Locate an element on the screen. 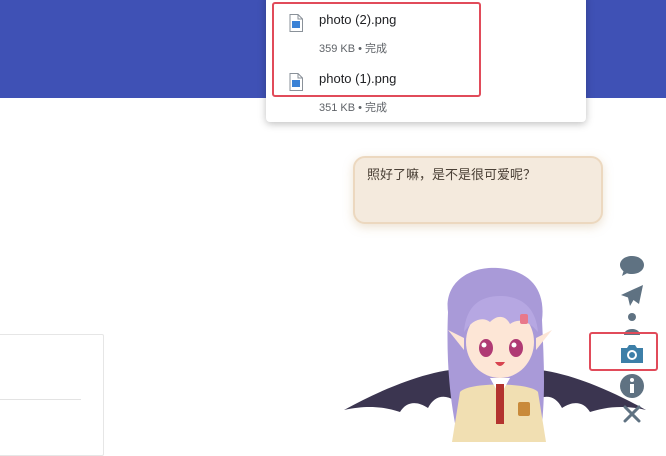 This screenshot has width=666, height=456. download-status: 完成 is located at coordinates (375, 108).